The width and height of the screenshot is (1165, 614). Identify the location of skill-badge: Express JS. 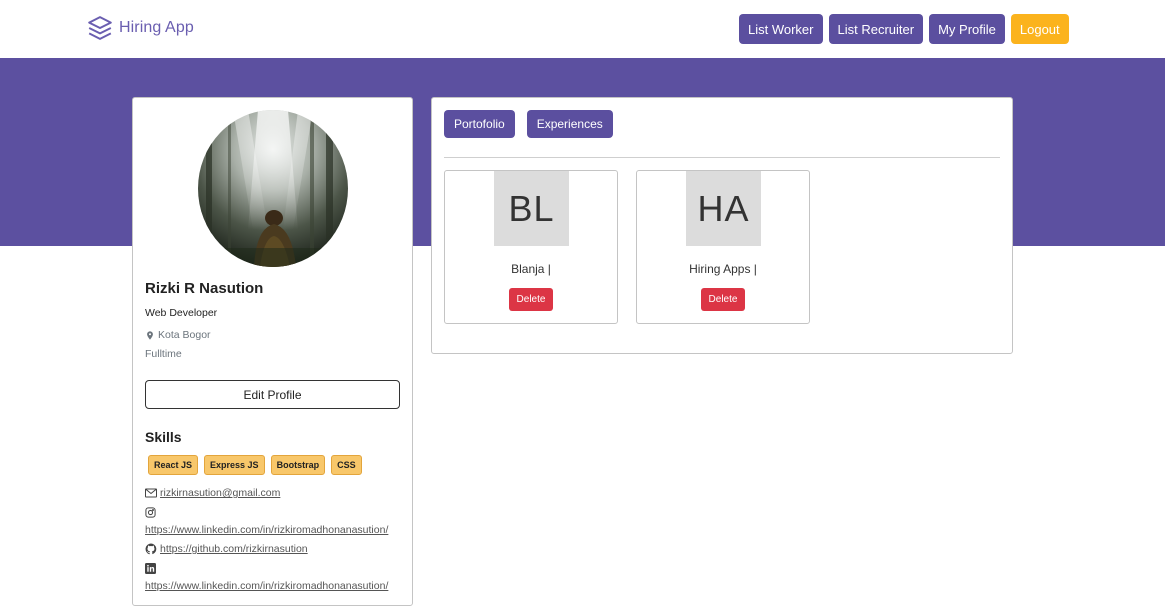
(234, 465).